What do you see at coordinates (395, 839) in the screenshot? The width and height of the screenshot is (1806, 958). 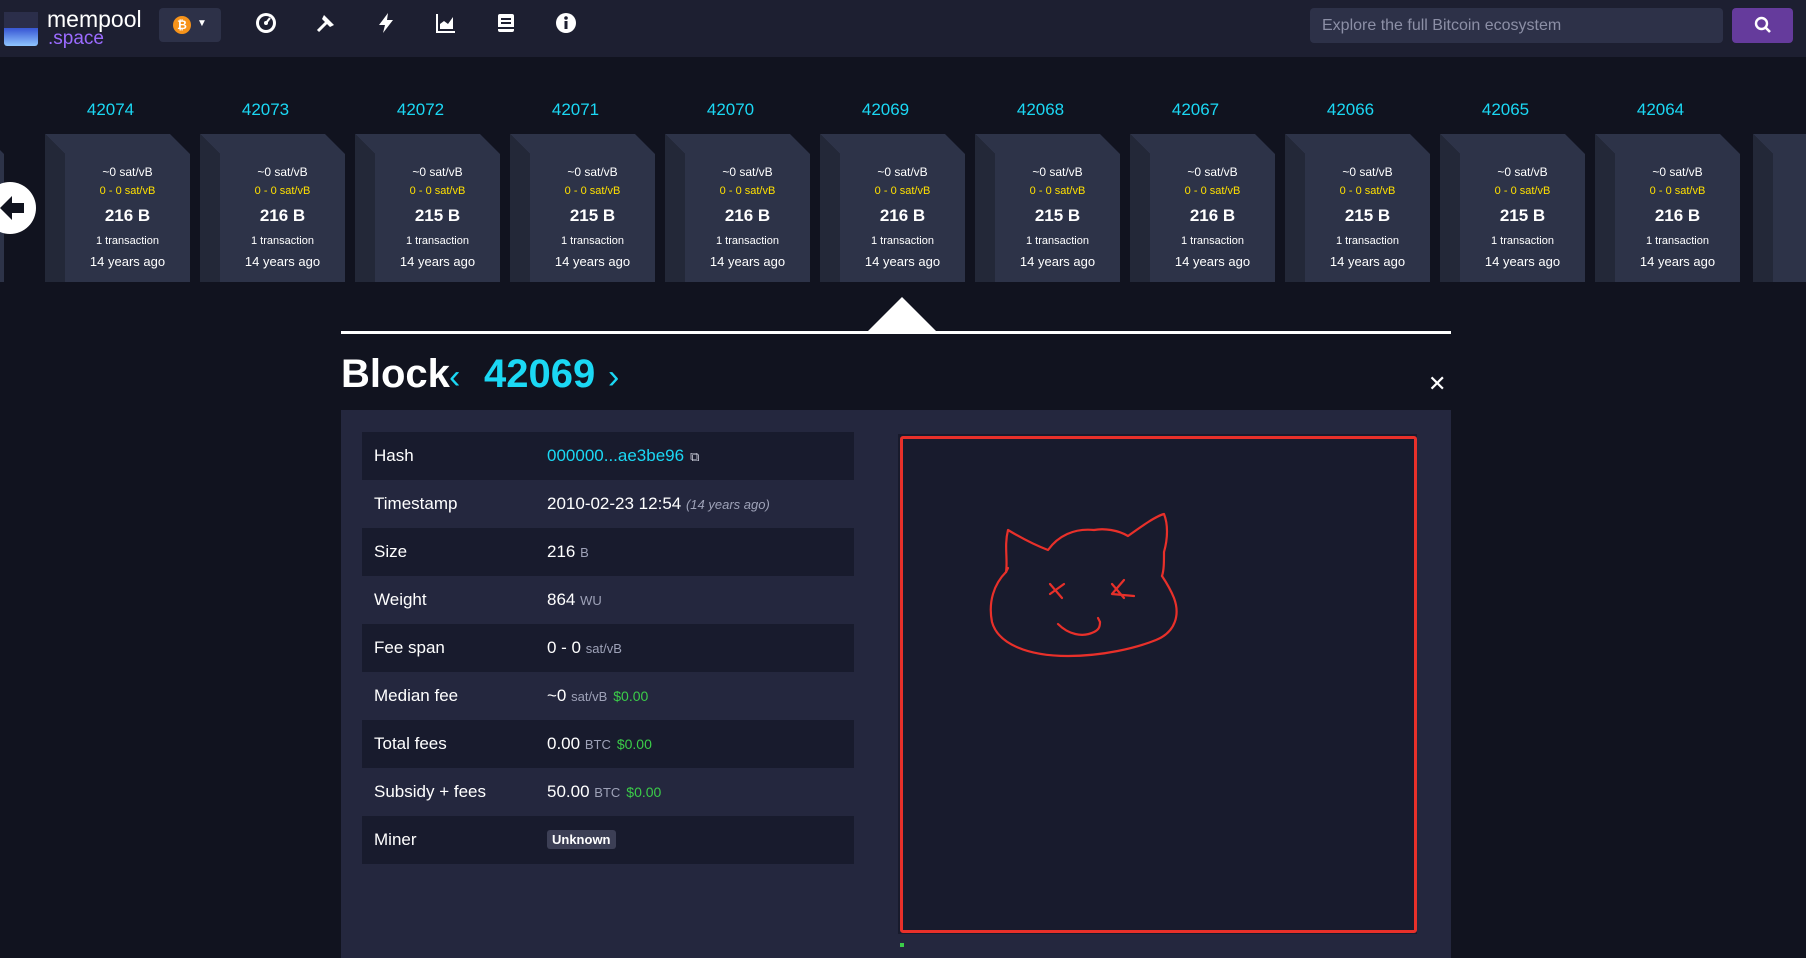 I see `miner-label: Miner` at bounding box center [395, 839].